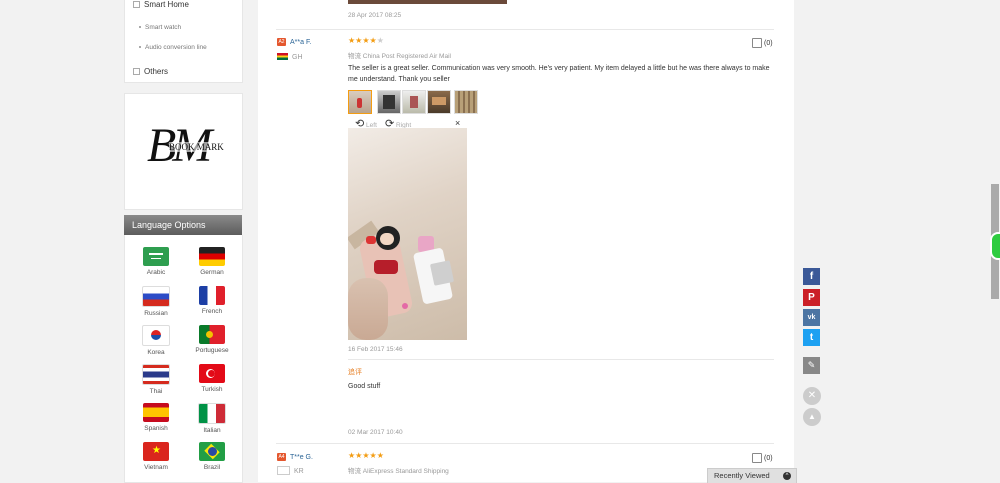 The width and height of the screenshot is (1000, 483). Describe the element at coordinates (811, 365) in the screenshot. I see `edit-icon: ✎` at that location.